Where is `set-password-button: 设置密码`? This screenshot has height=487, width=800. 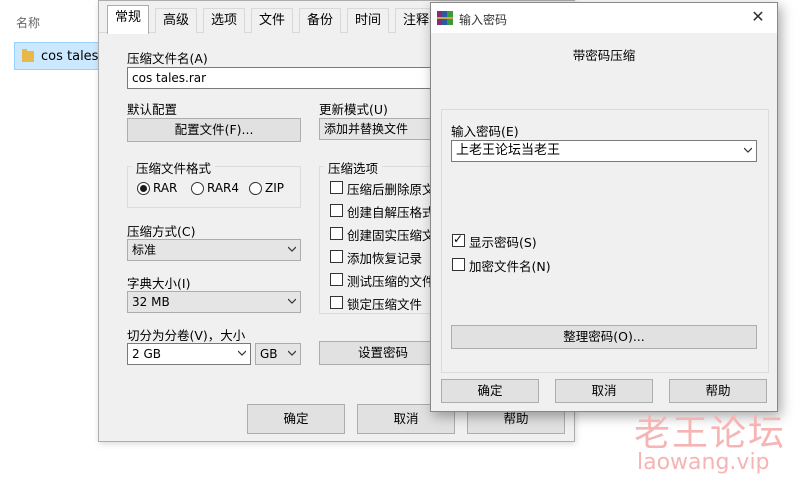 set-password-button: 设置密码 is located at coordinates (383, 353).